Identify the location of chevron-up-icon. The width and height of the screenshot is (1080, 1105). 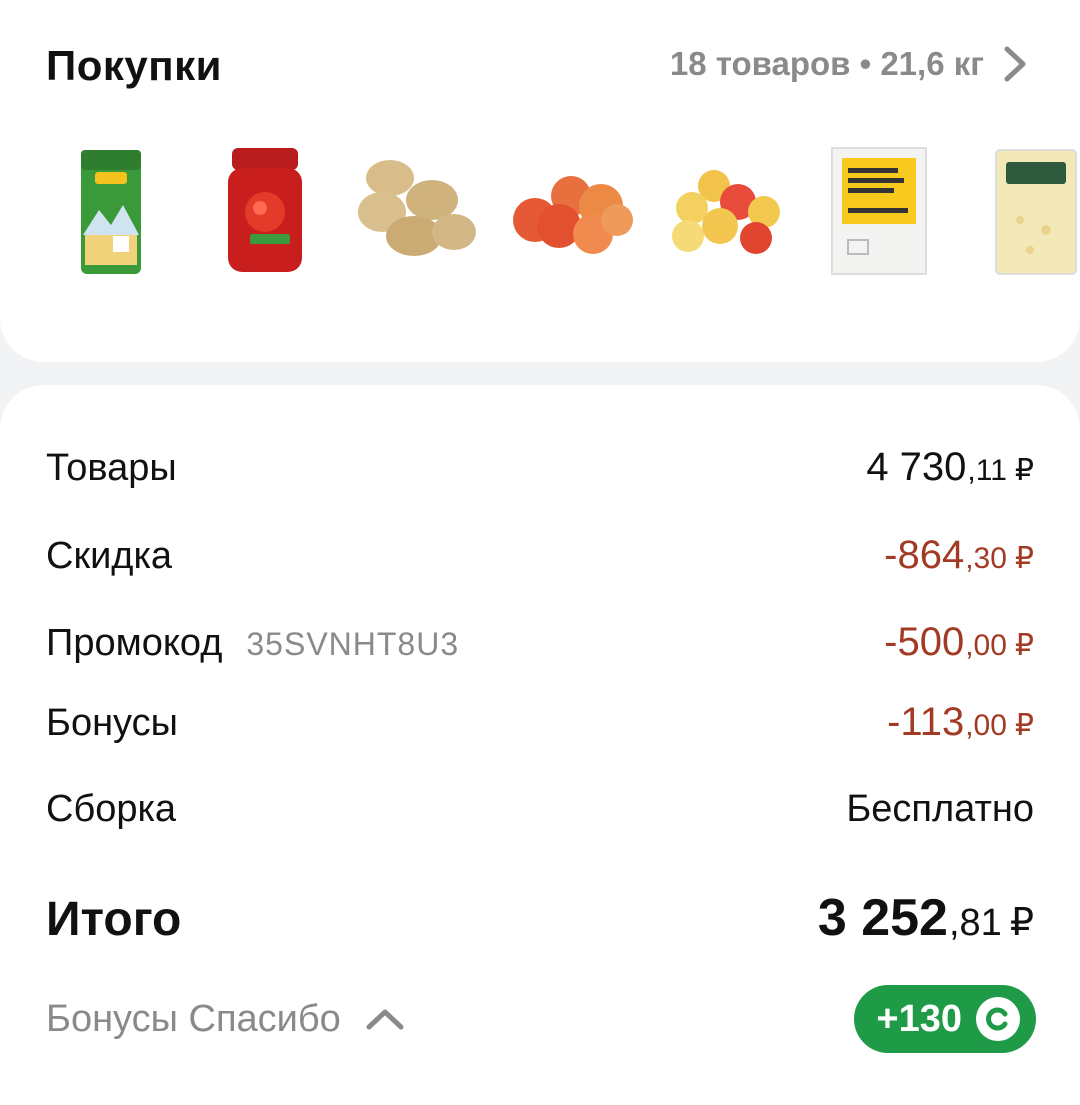
(385, 1019).